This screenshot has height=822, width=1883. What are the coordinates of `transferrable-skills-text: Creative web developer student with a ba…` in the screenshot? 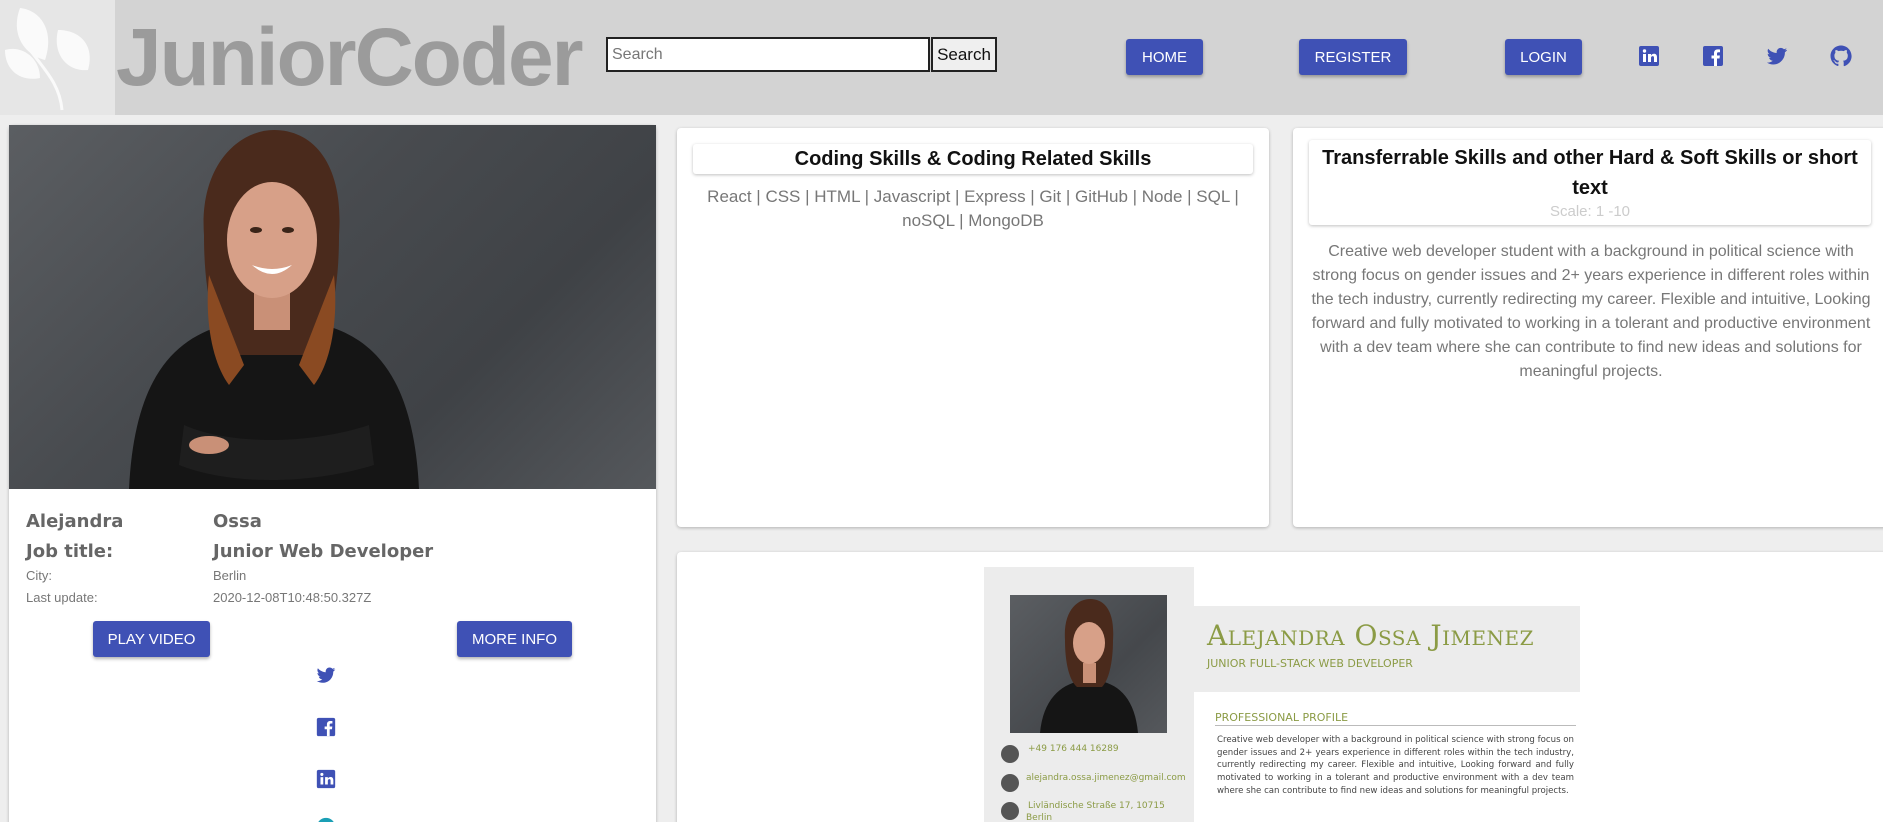 It's located at (1591, 311).